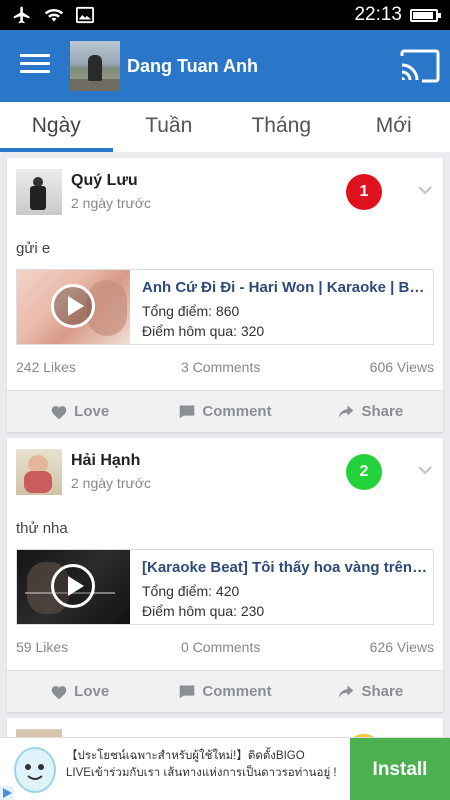  What do you see at coordinates (394, 127) in the screenshot?
I see `tab-new: Mới` at bounding box center [394, 127].